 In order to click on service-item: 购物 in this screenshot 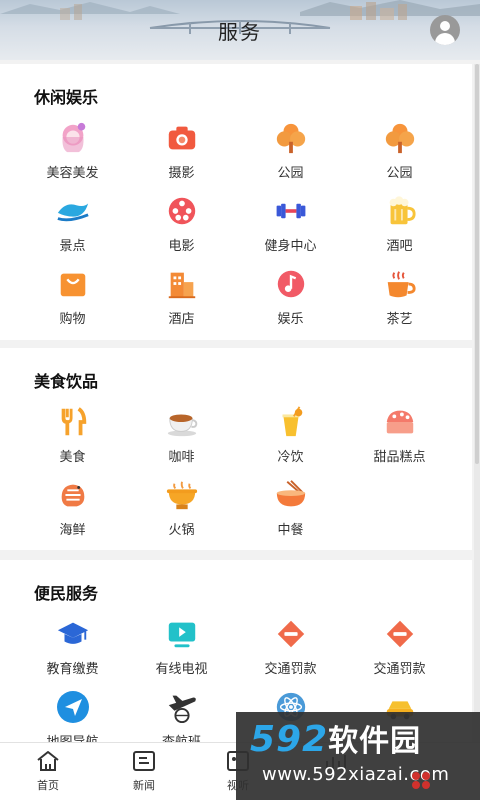, I will do `click(72, 300)`.